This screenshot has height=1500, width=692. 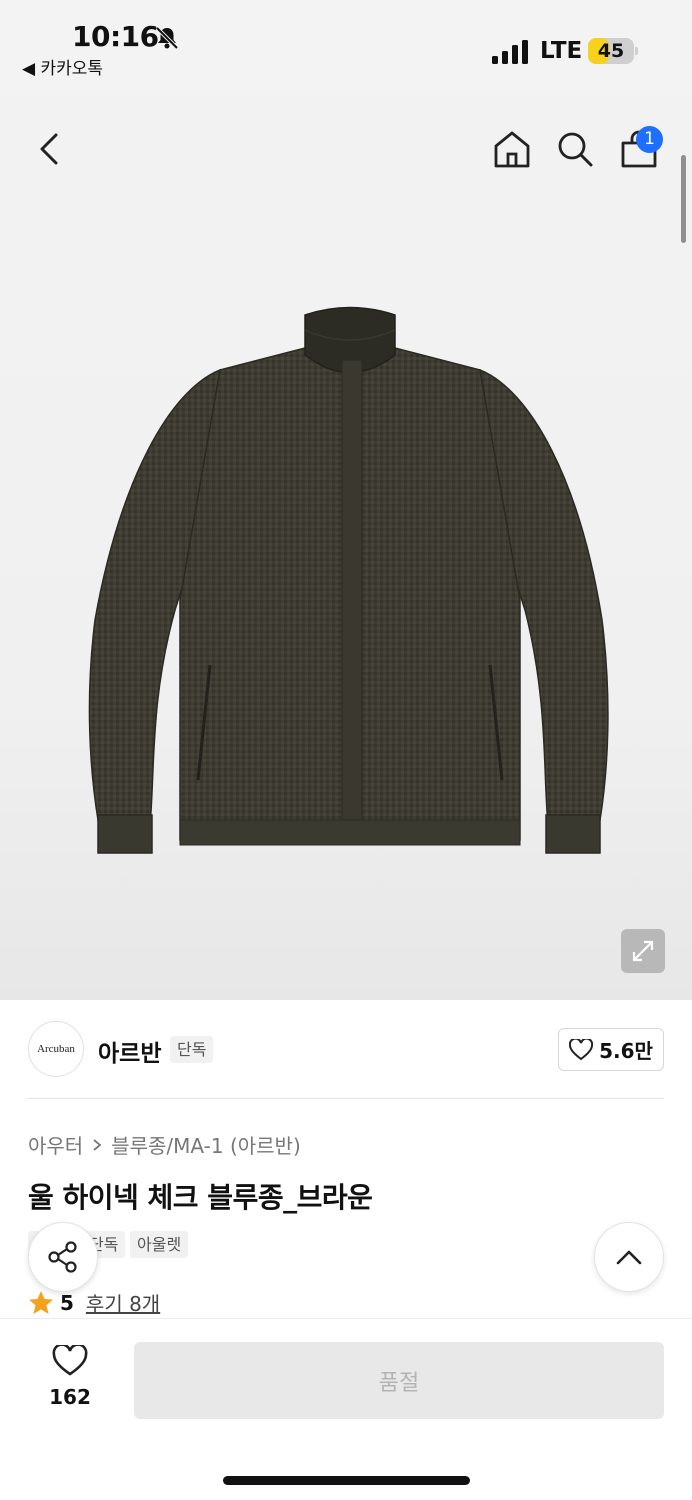 I want to click on battery-percent: 45, so click(x=611, y=51).